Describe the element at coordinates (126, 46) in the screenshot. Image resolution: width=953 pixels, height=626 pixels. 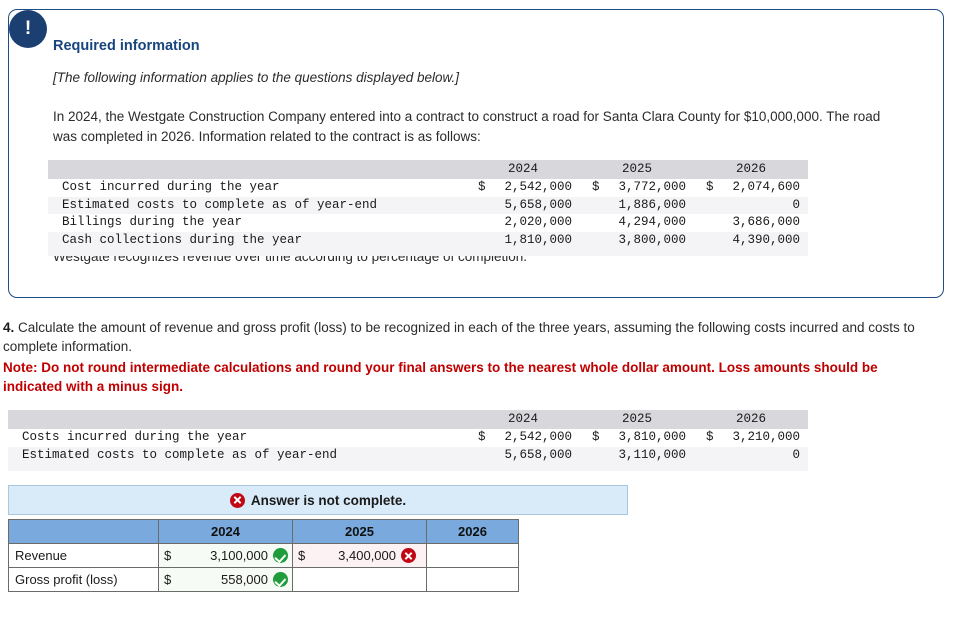
I see `required-information-title: Required information` at that location.